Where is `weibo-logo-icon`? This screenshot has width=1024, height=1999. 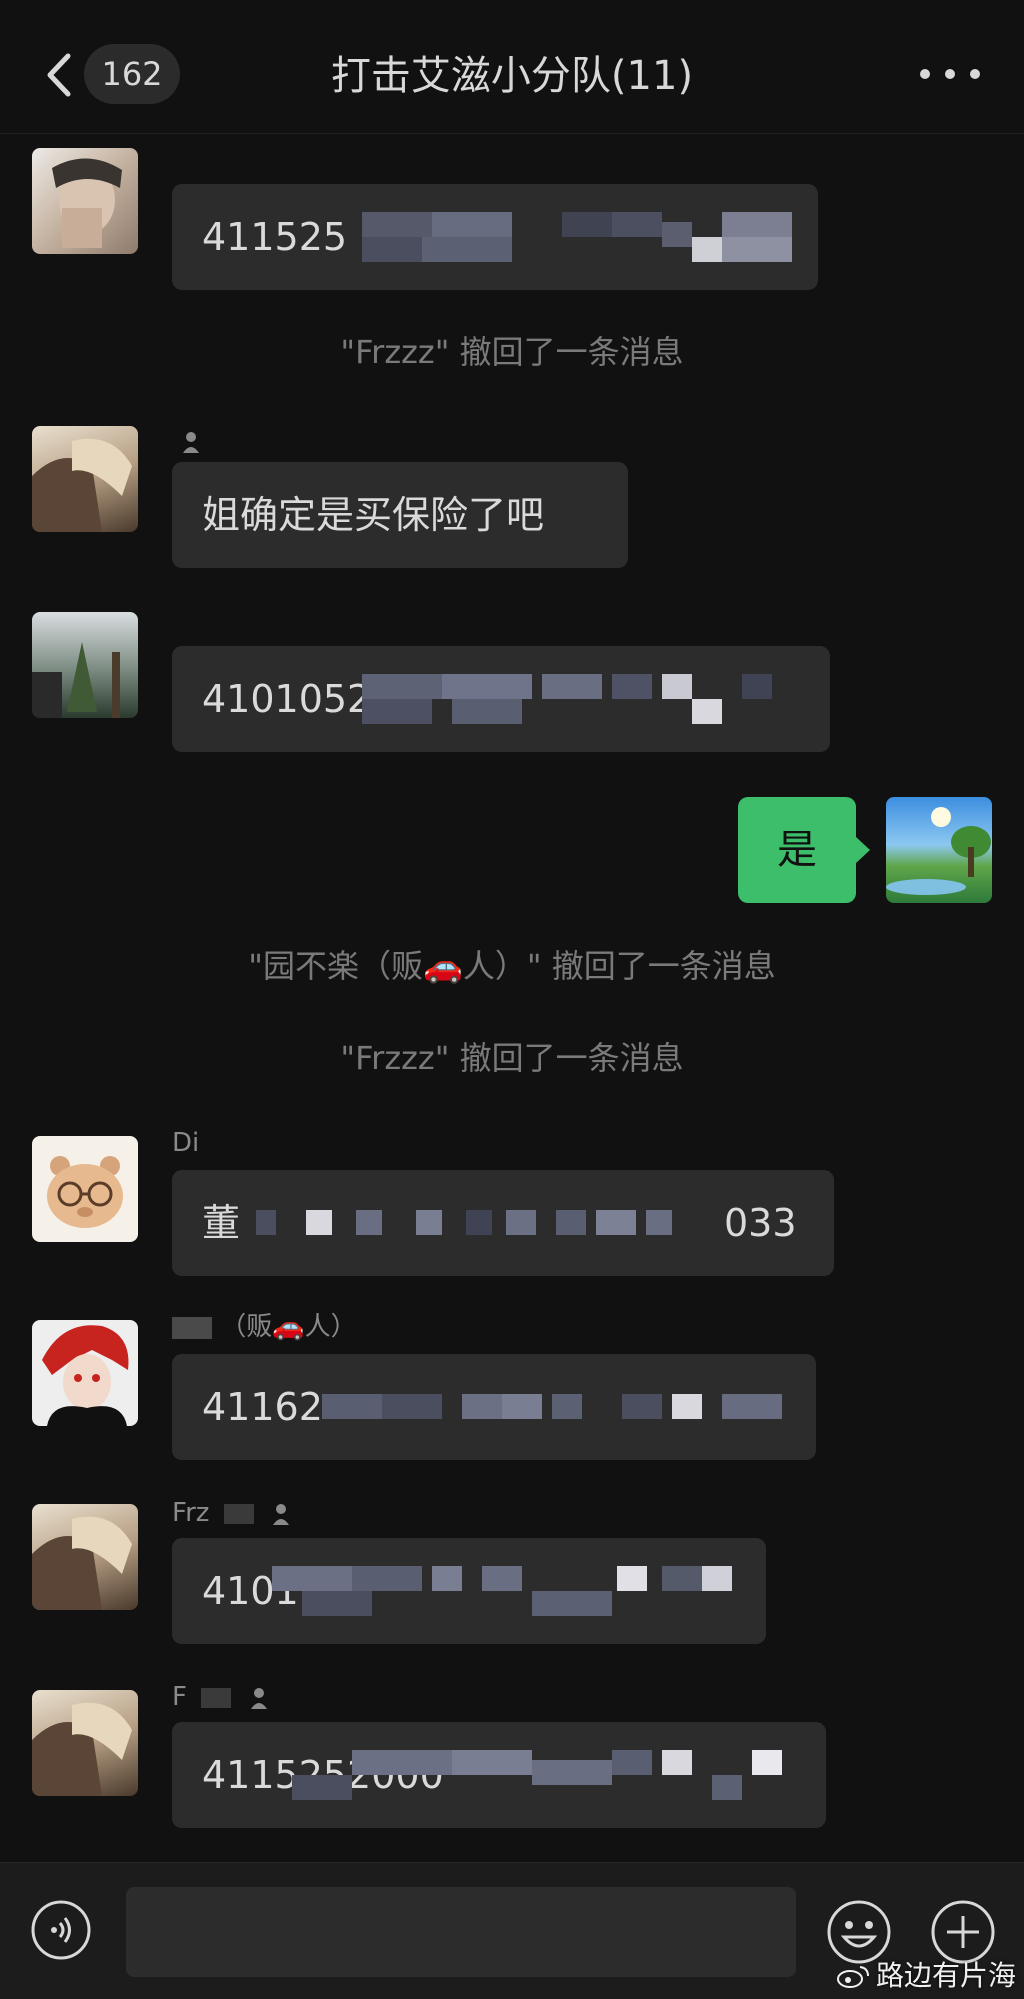 weibo-logo-icon is located at coordinates (852, 1977).